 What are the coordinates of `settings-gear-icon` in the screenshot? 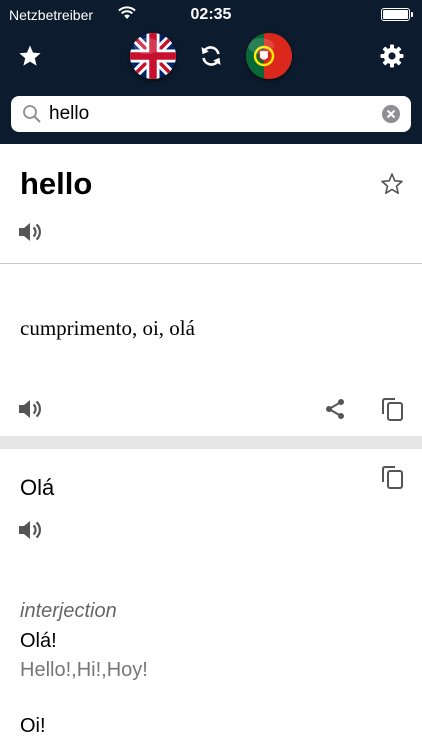 It's located at (392, 58).